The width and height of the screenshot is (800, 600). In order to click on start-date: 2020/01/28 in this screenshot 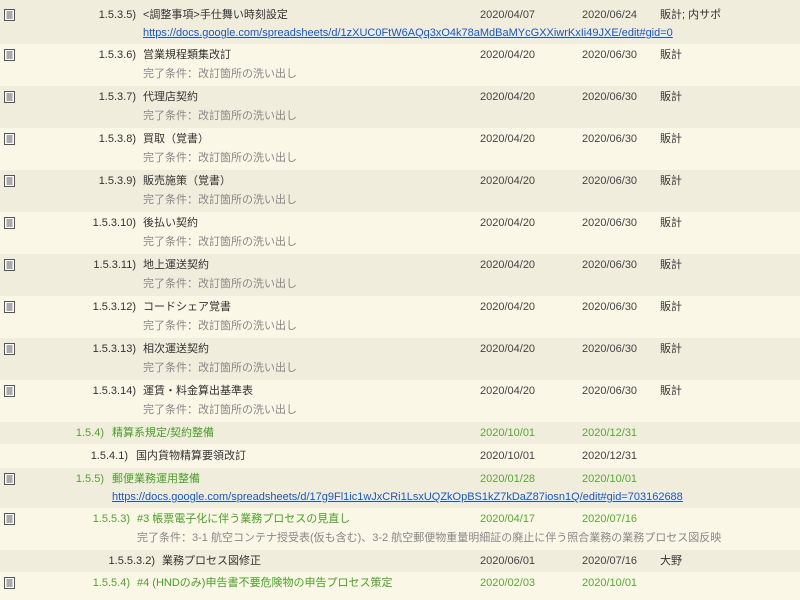, I will do `click(508, 479)`.